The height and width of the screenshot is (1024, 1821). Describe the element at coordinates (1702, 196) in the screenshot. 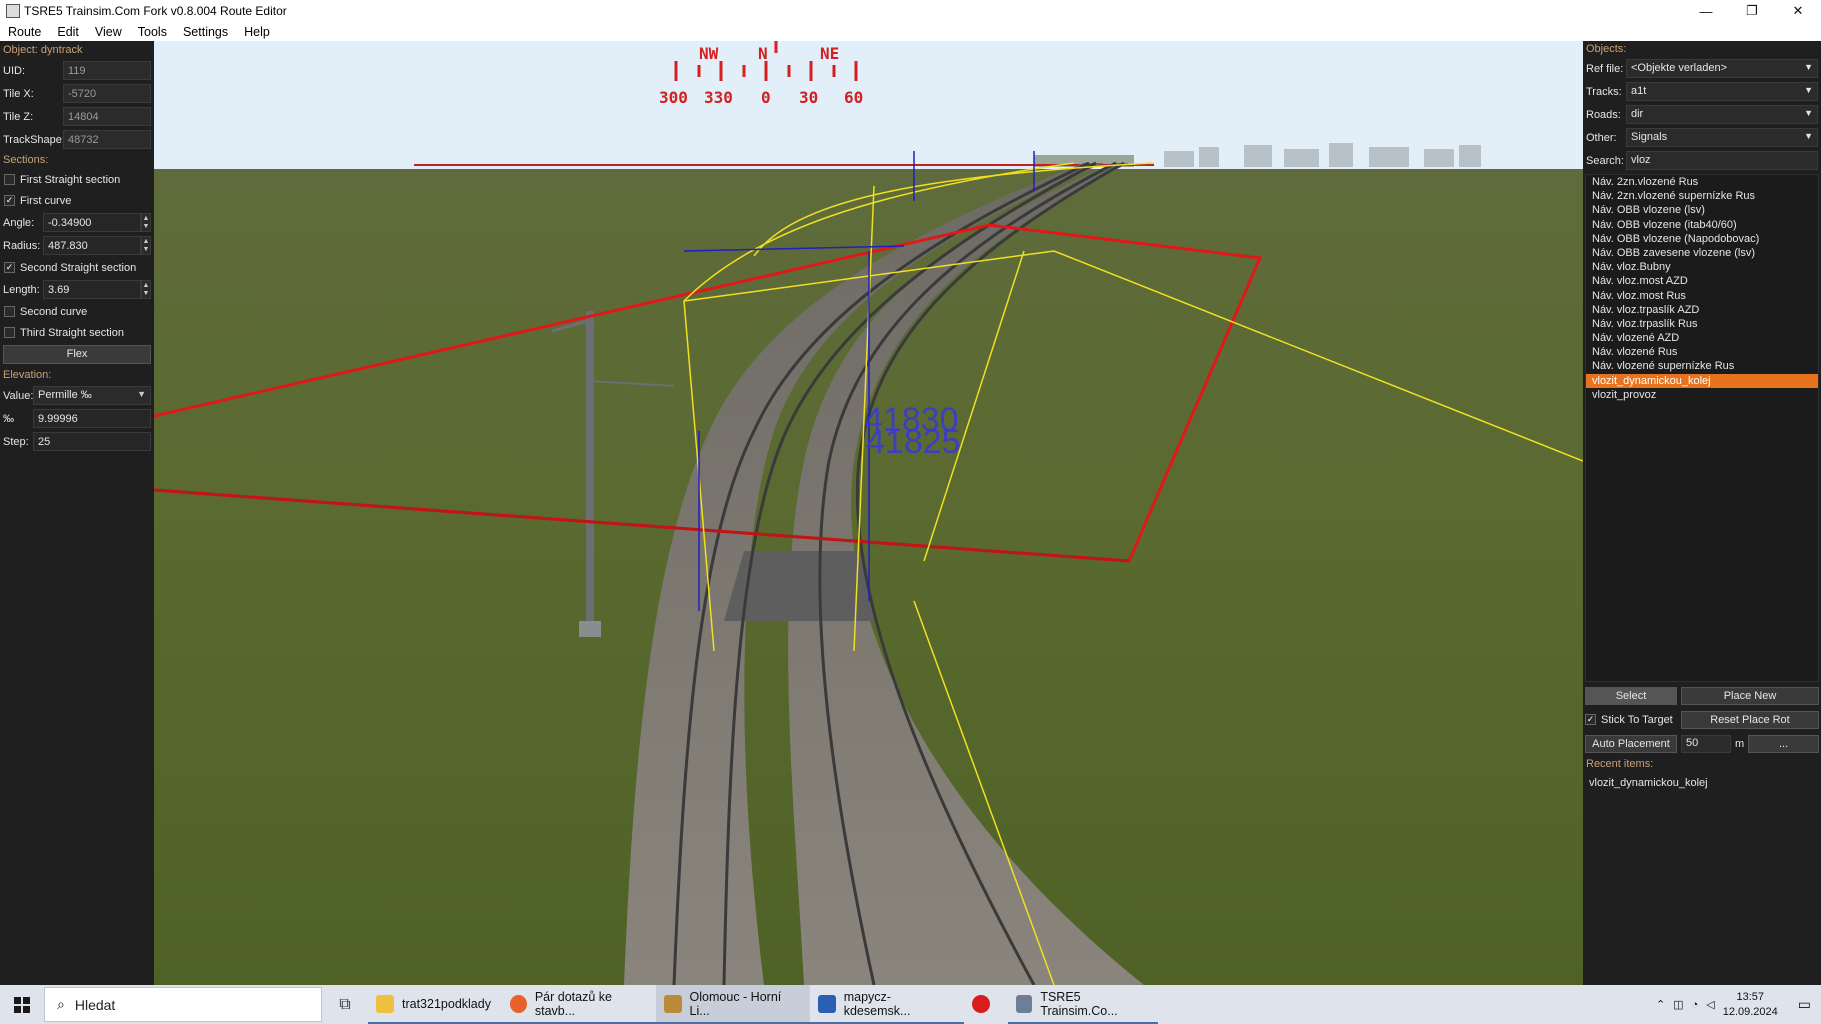

I see `object-list-item: Náv. 2zn.vlozené supernízke Rus` at that location.